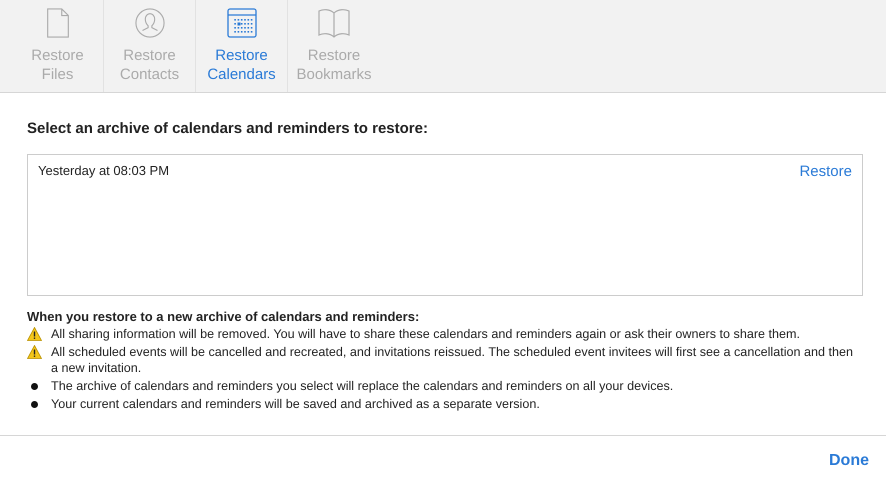 The height and width of the screenshot is (486, 886). I want to click on calendar-icon, so click(241, 23).